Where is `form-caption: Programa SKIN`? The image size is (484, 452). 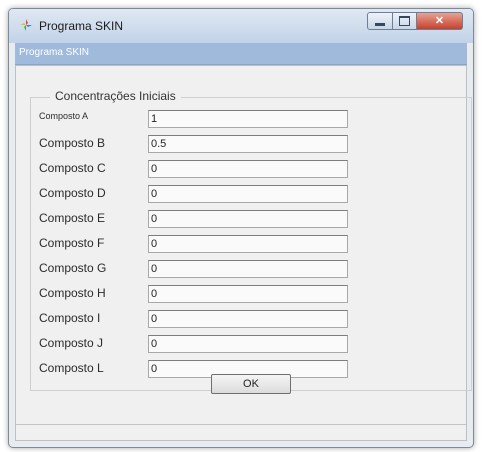 form-caption: Programa SKIN is located at coordinates (54, 52).